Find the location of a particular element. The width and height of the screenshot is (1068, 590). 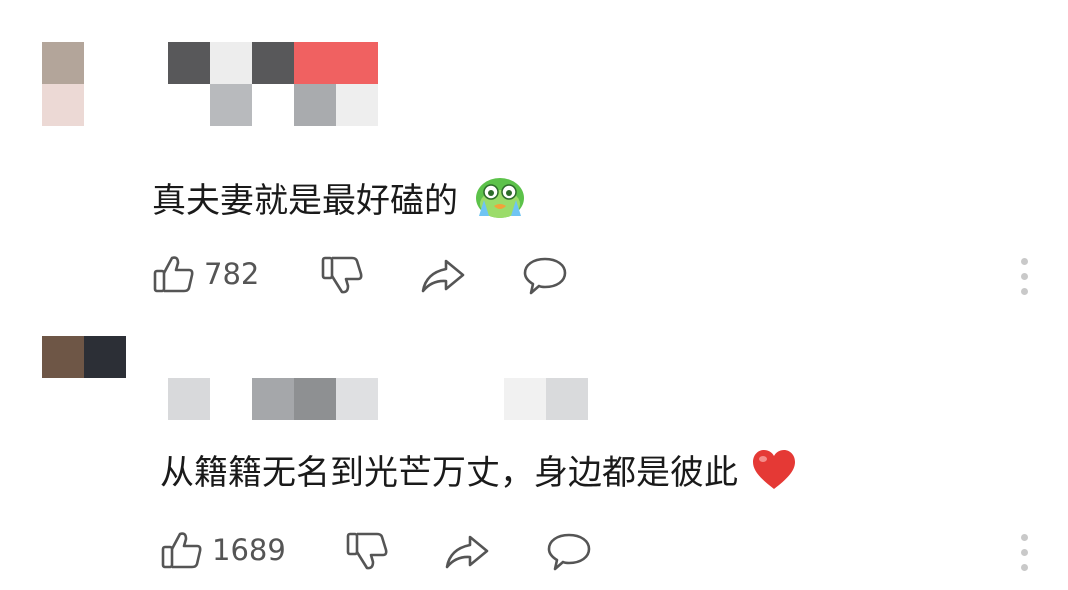

like-count: 782 is located at coordinates (232, 274).